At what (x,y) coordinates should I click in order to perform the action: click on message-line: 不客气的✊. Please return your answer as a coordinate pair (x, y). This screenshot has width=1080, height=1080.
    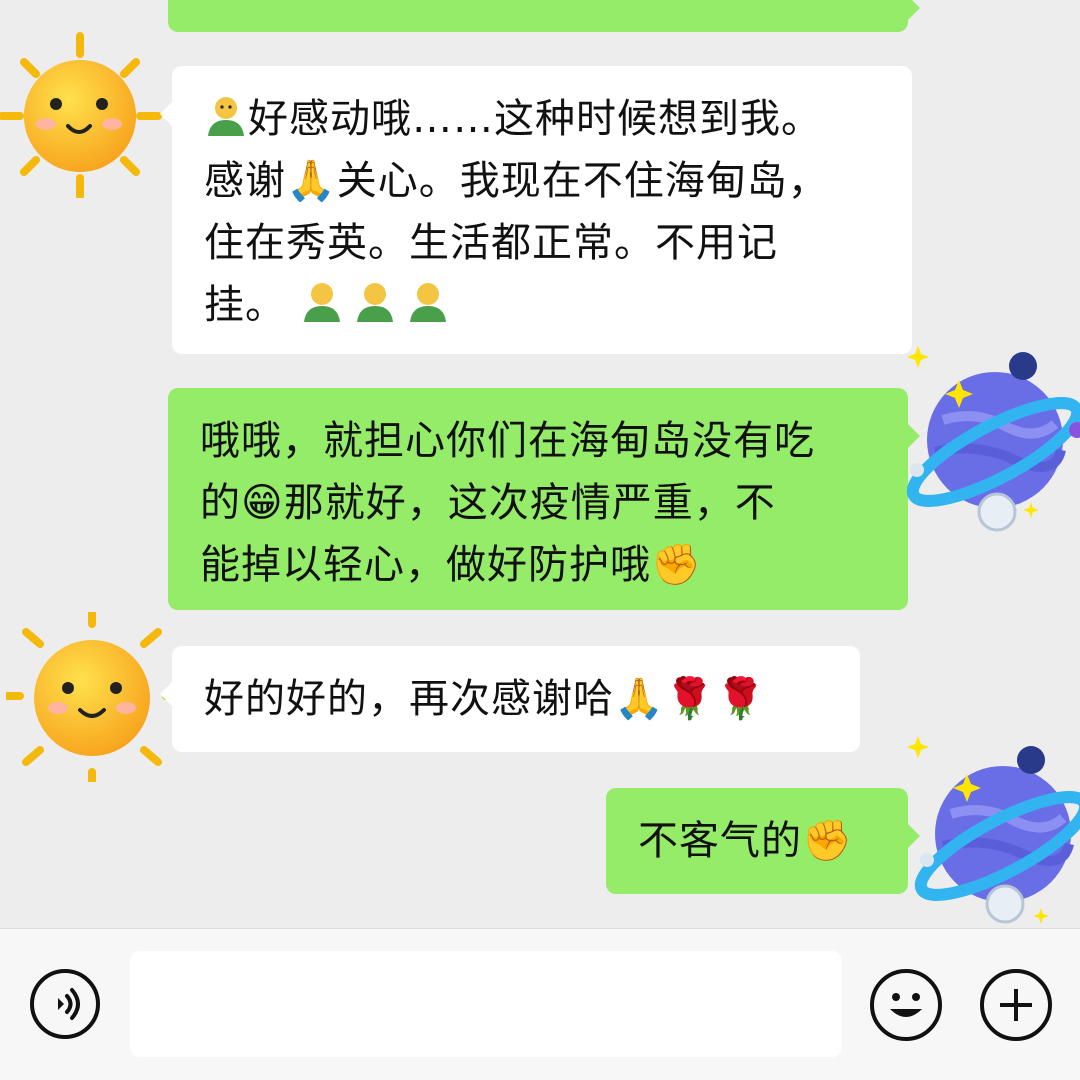
    Looking at the image, I should click on (757, 841).